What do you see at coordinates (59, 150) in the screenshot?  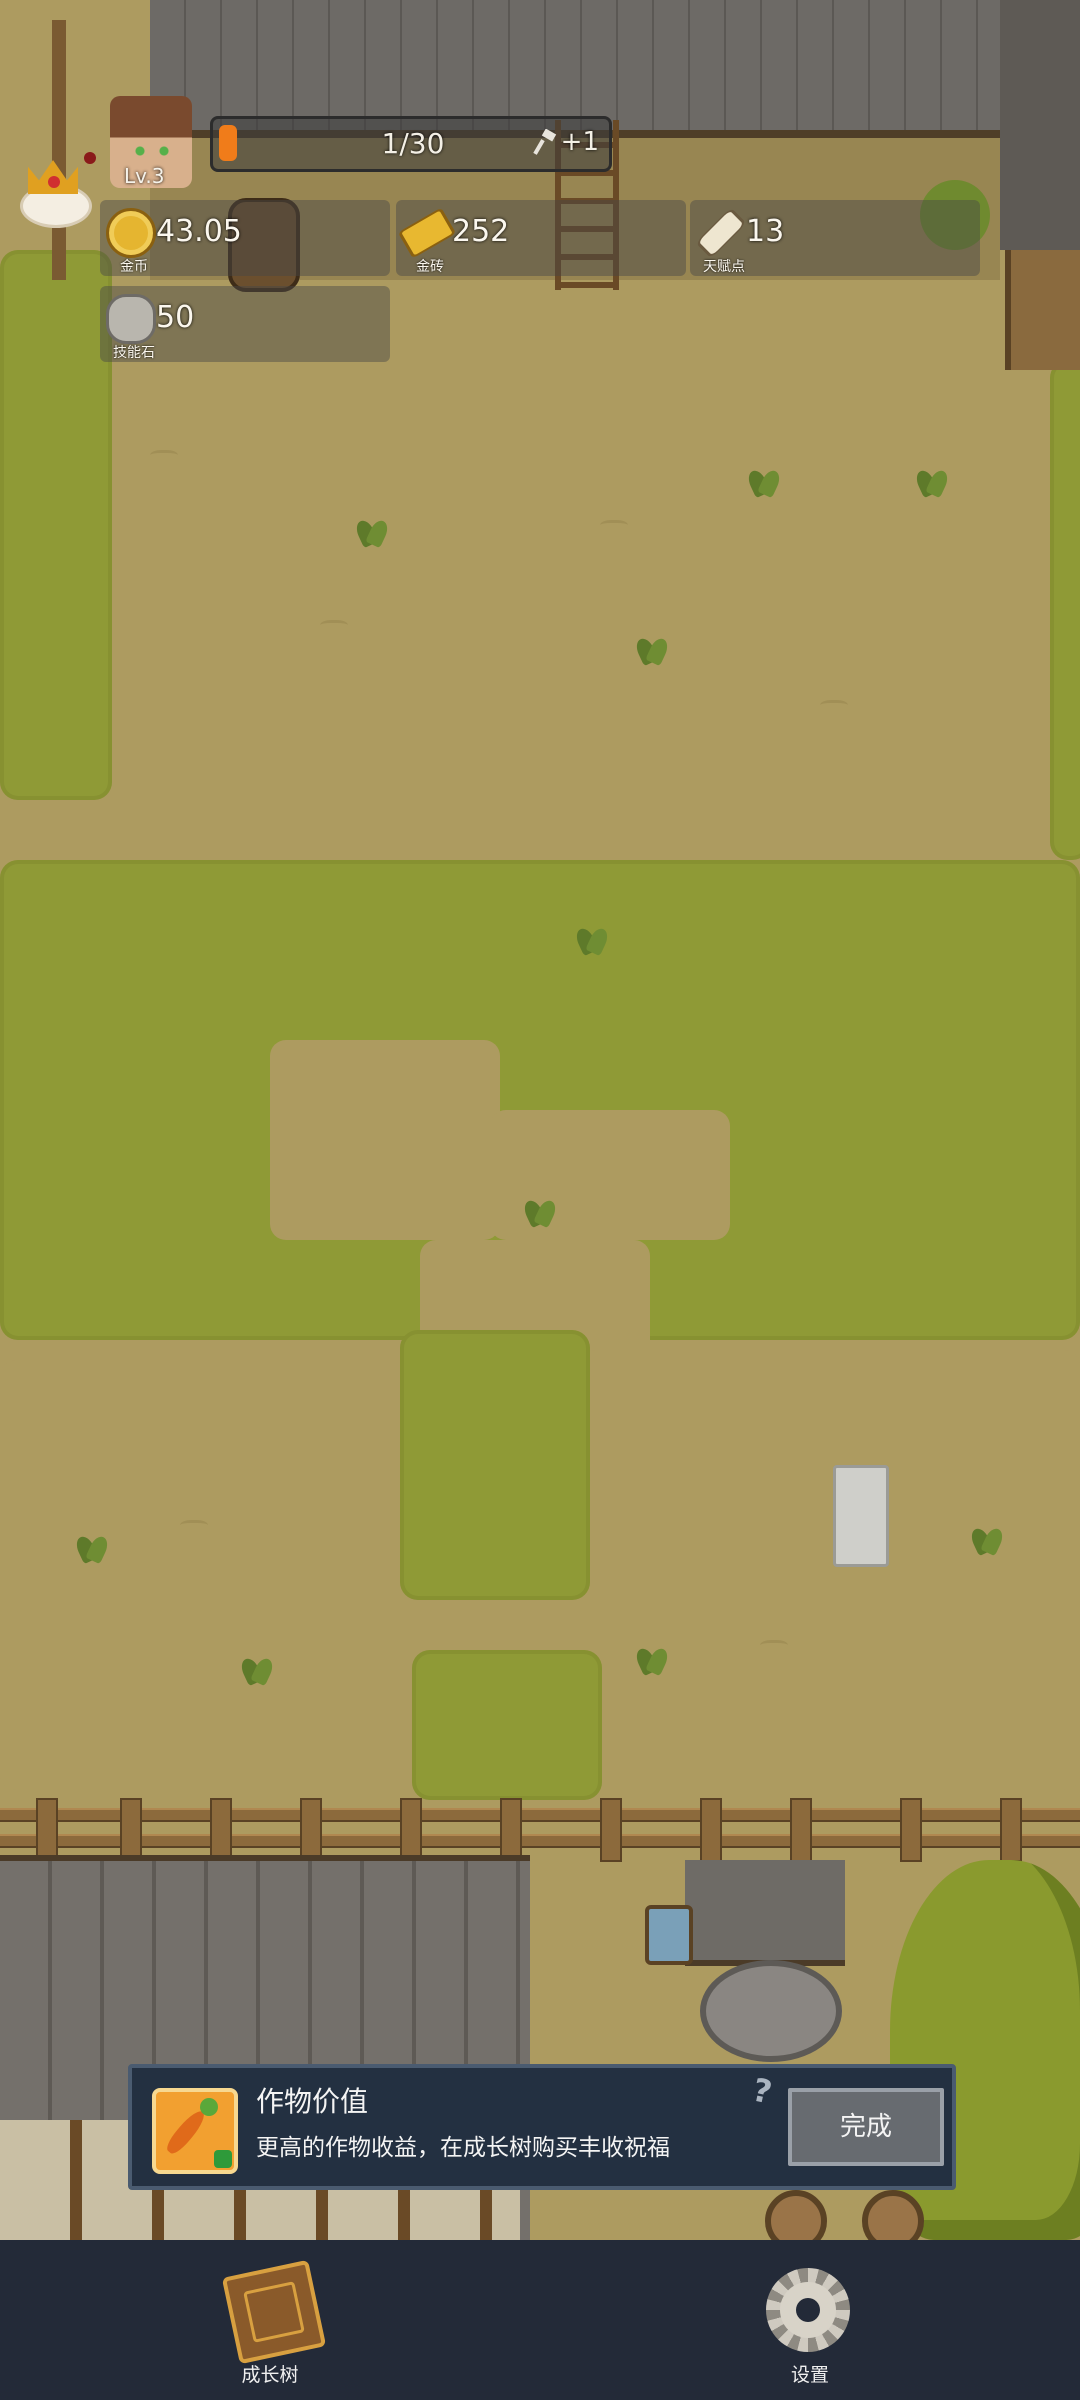 I see `wooden-post` at bounding box center [59, 150].